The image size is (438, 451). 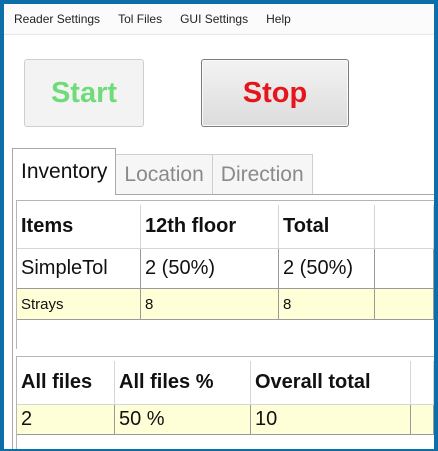 I want to click on tab-direction: Direction, so click(x=262, y=174).